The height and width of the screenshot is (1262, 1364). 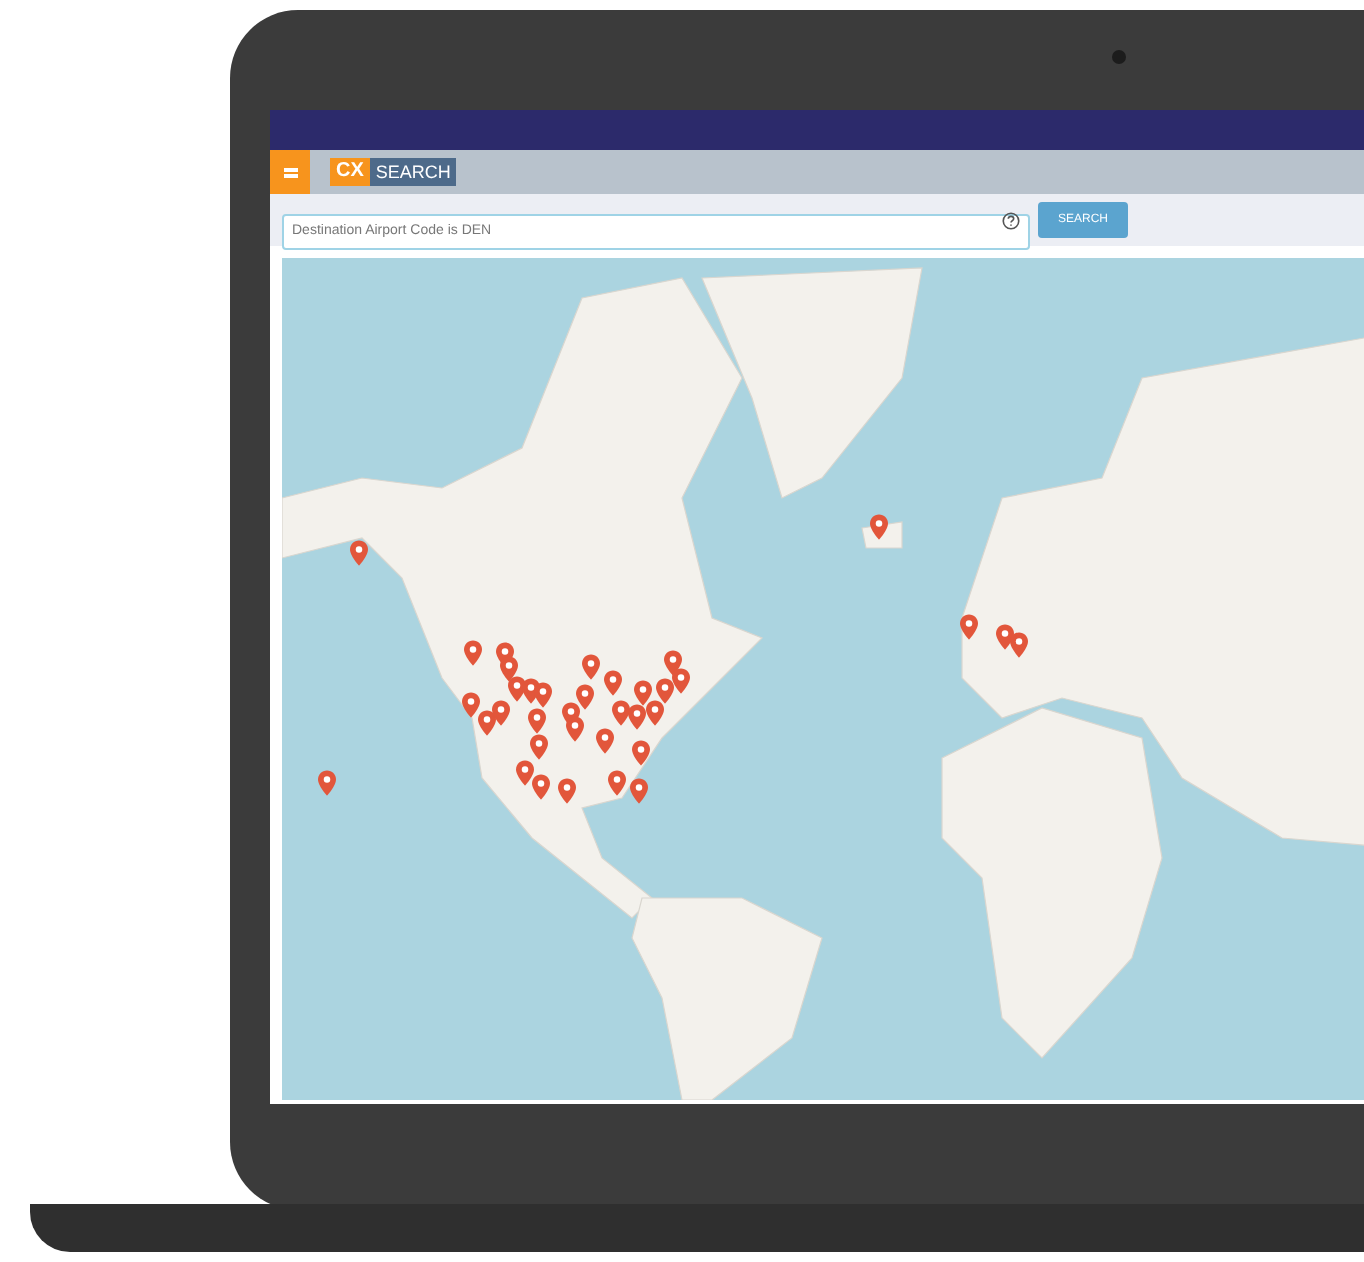 I want to click on camera-icon, so click(x=1119, y=57).